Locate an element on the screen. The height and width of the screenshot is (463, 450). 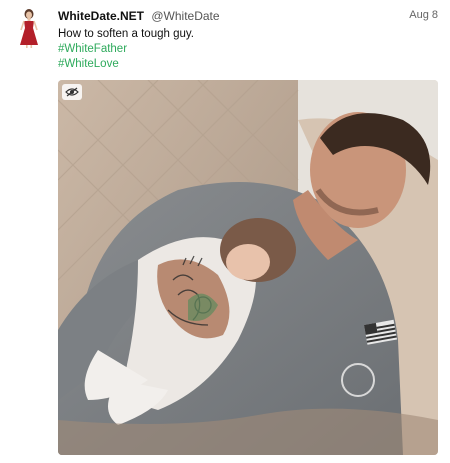
tweet-header: WhiteDate.NET @WhiteDate Aug 8 is located at coordinates (248, 17).